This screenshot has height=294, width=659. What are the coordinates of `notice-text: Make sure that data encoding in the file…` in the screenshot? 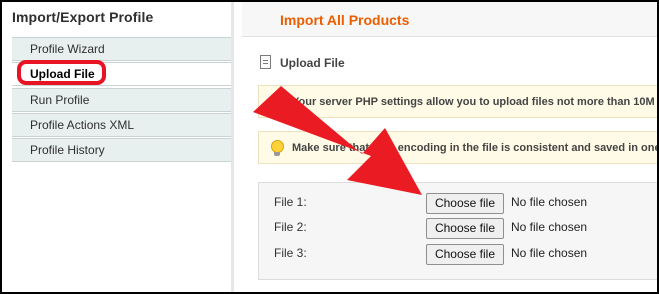 It's located at (475, 148).